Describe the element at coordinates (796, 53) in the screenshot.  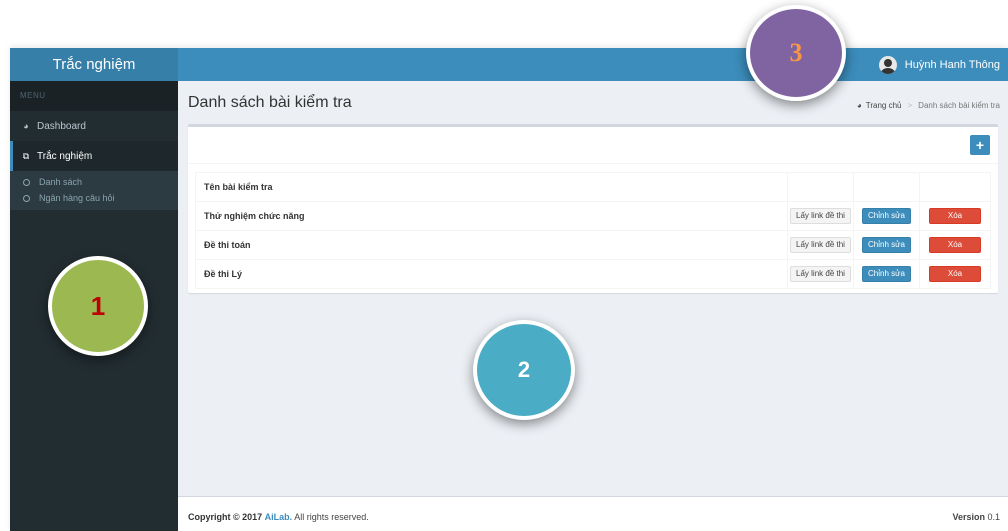
I see `annotation-marker-3: 3` at that location.